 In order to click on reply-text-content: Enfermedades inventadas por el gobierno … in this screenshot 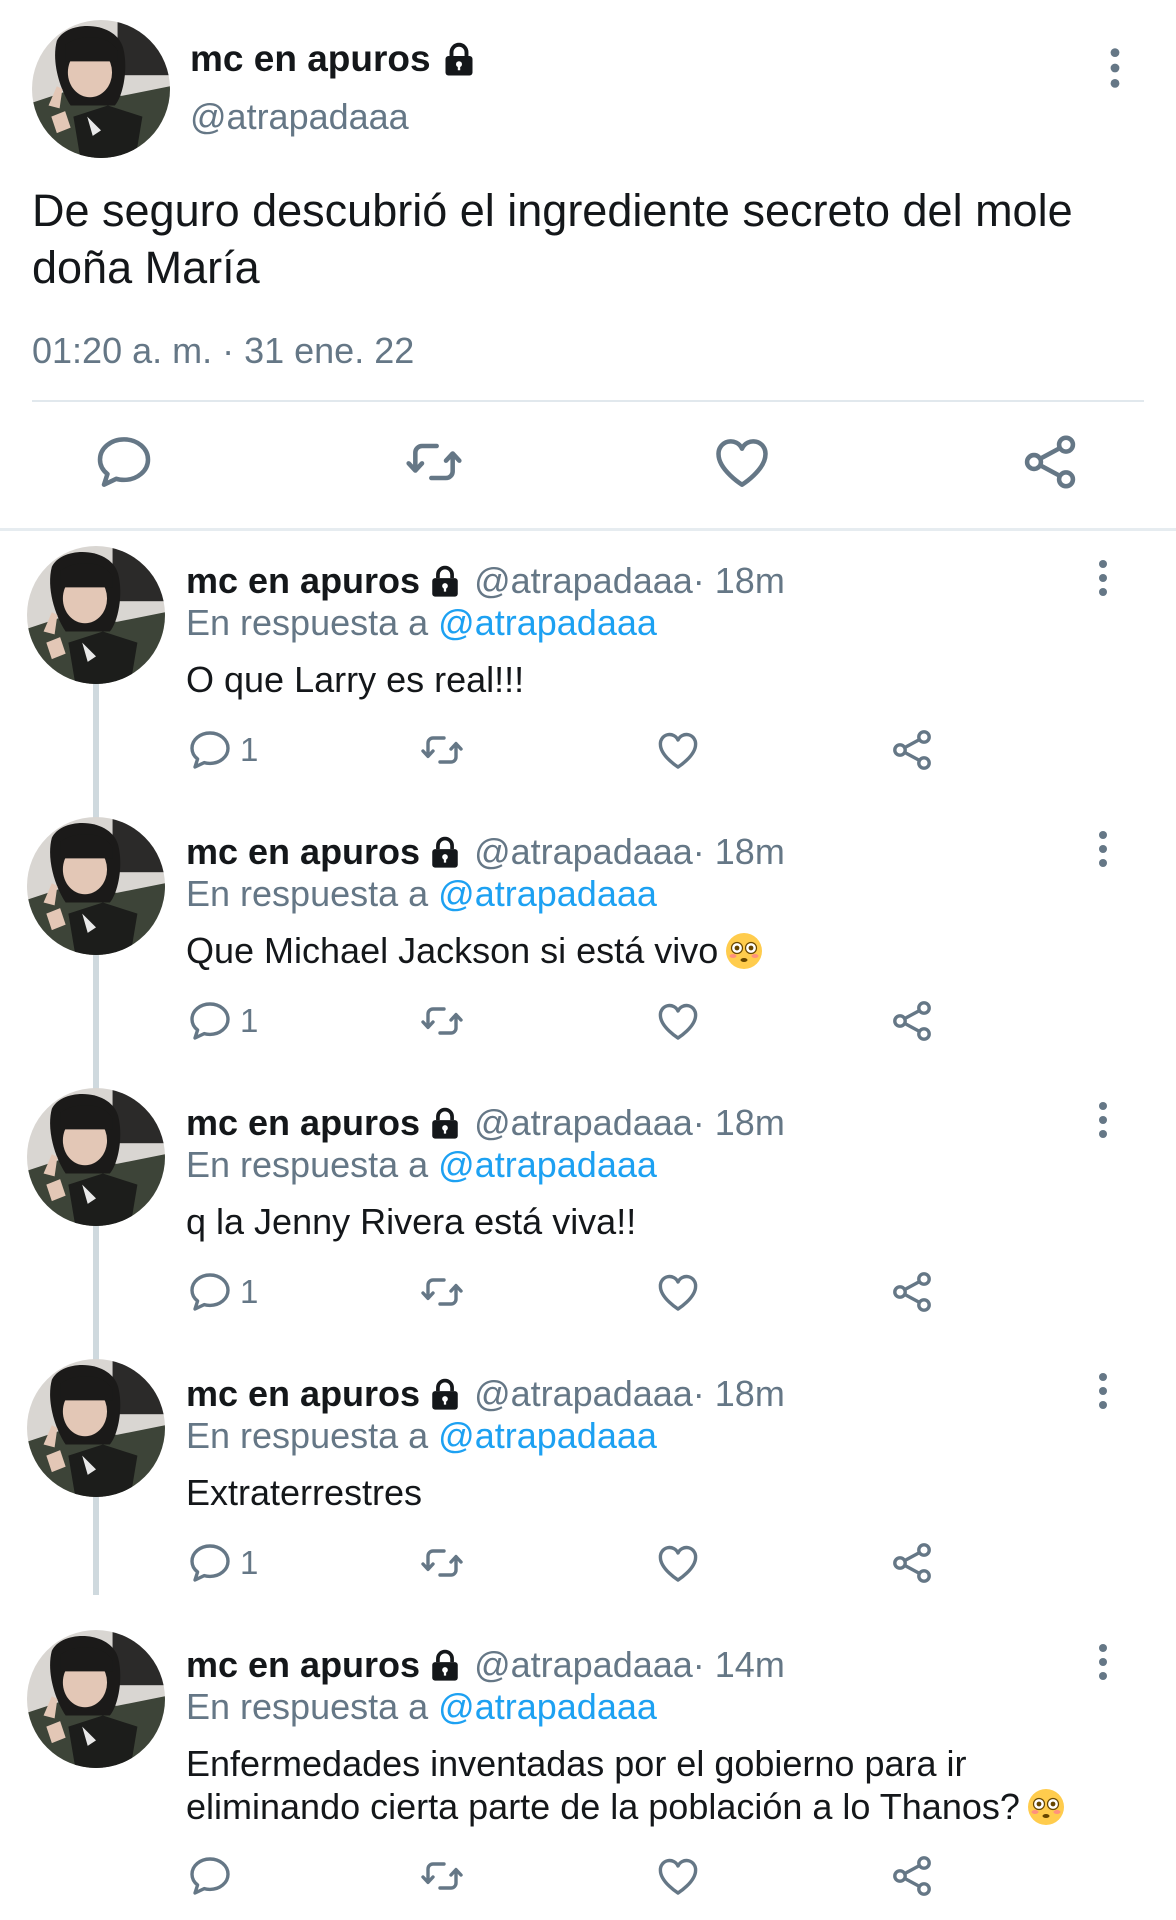, I will do `click(603, 1785)`.